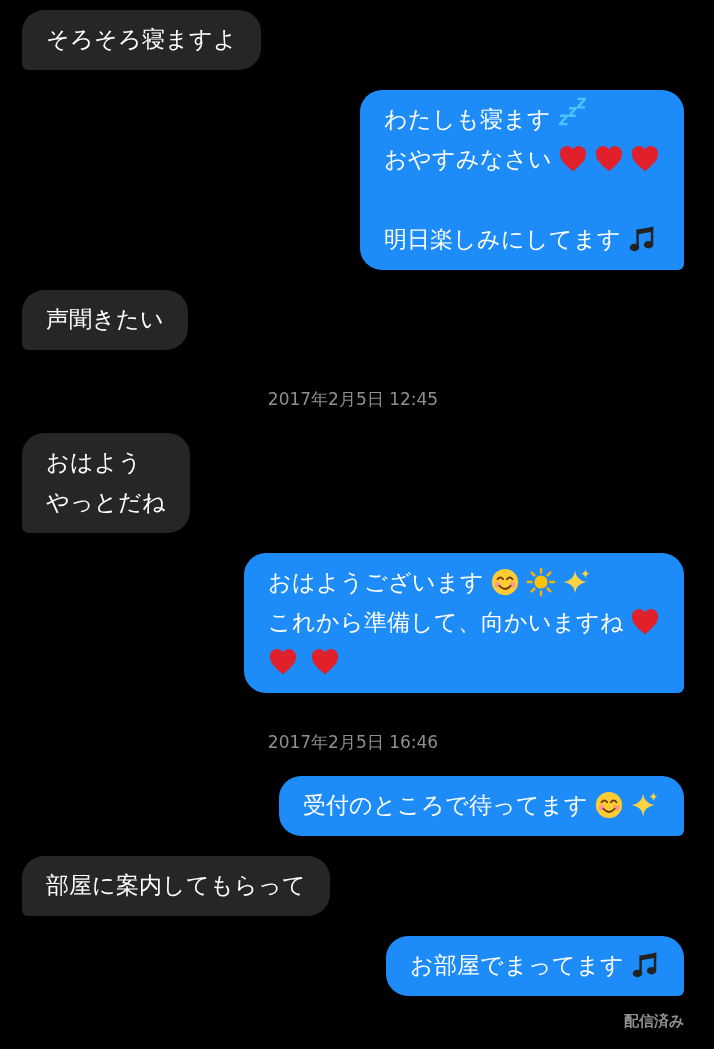 The image size is (714, 1049). Describe the element at coordinates (502, 239) in the screenshot. I see `message-text: 明日楽しみにしてます` at that location.